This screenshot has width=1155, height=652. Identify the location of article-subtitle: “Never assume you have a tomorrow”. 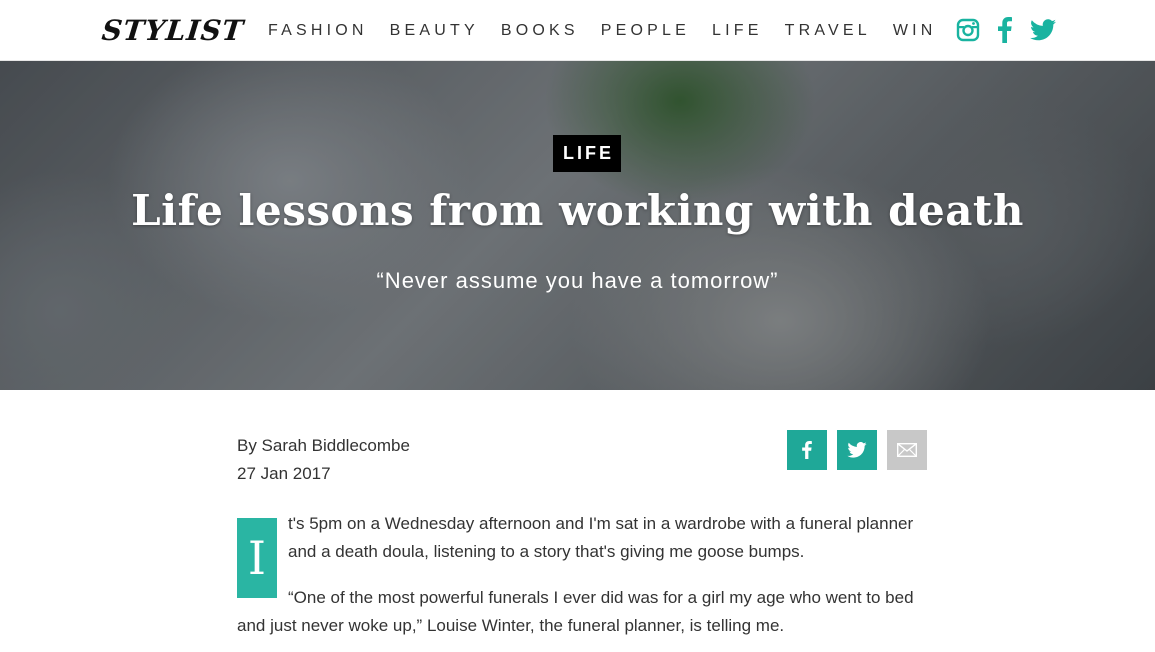
(577, 280).